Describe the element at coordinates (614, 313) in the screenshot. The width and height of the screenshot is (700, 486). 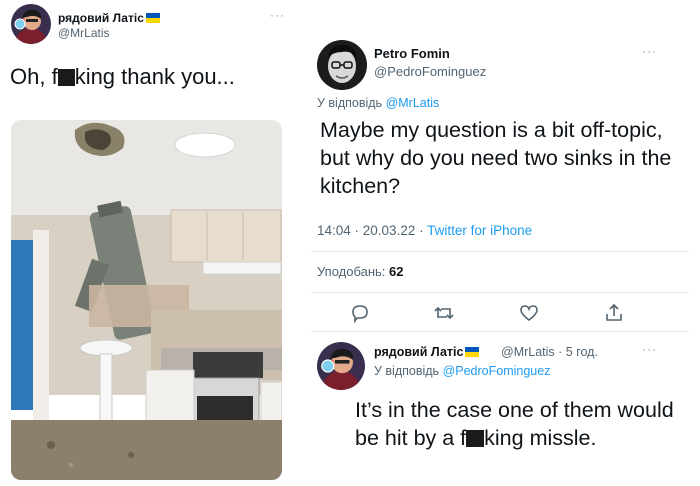
I see `share-icon` at that location.